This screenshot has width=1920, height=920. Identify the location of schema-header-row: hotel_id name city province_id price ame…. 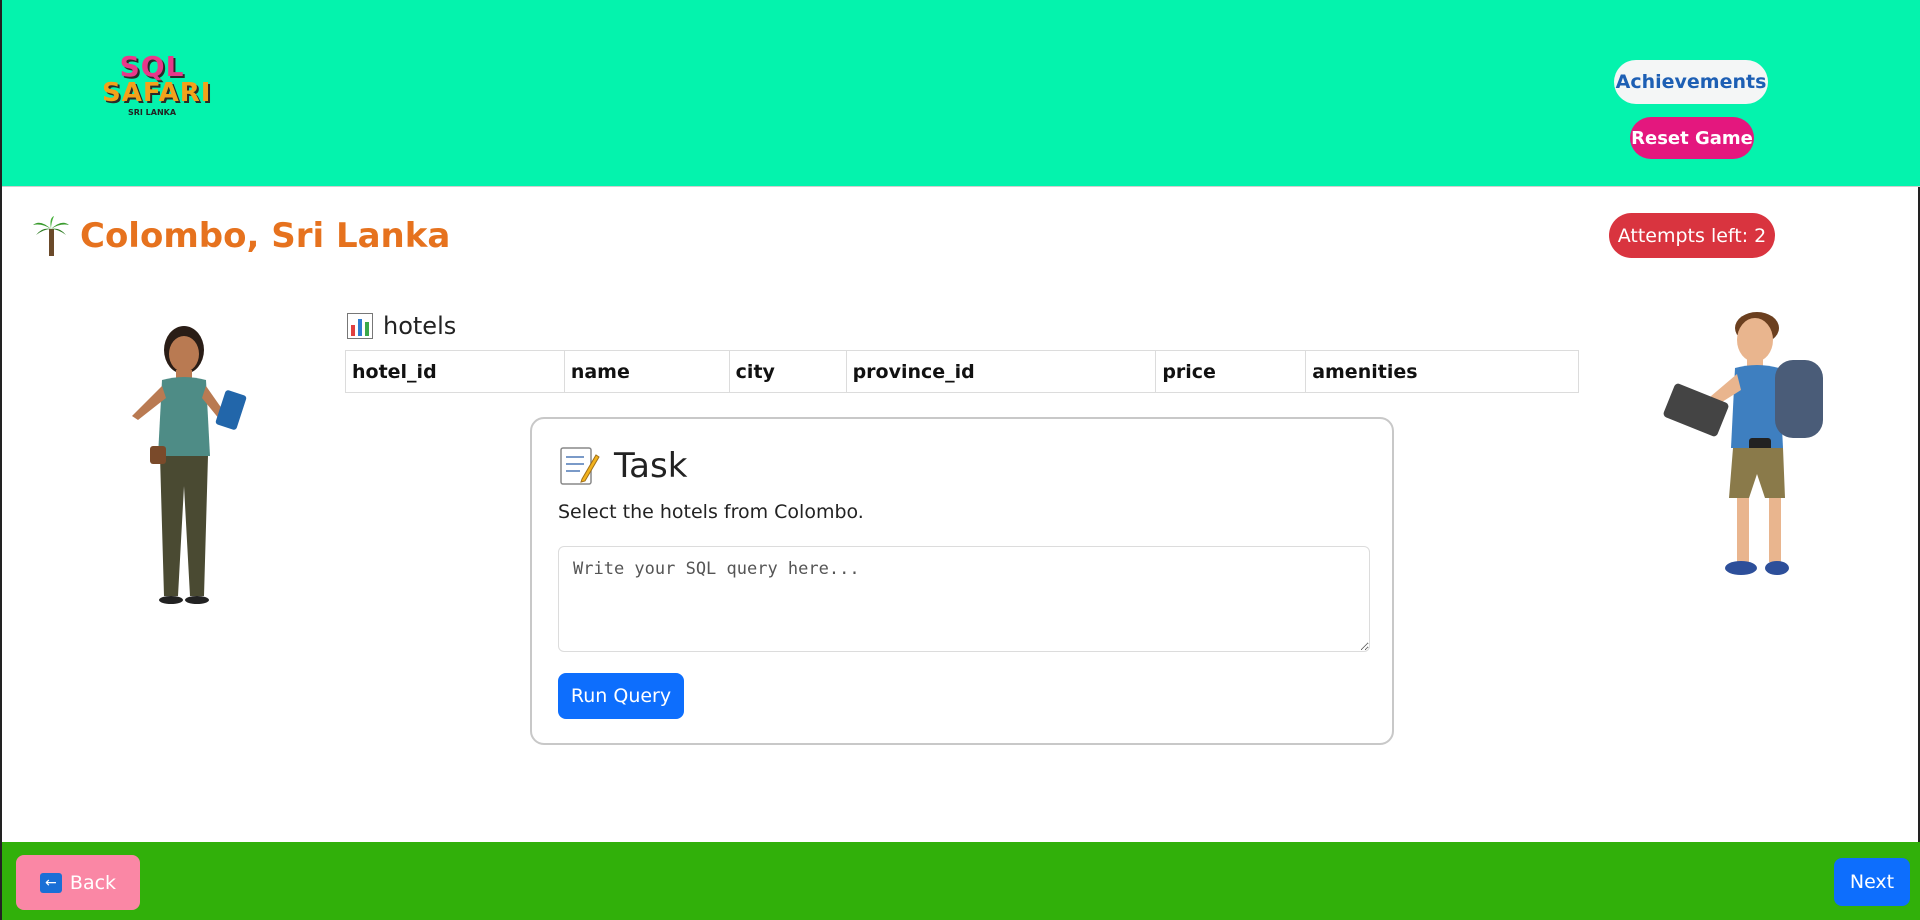
(962, 371).